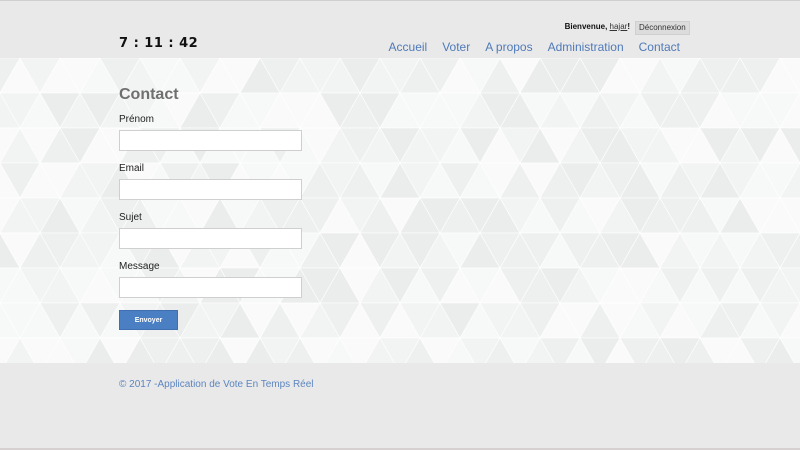 Image resolution: width=800 pixels, height=450 pixels. I want to click on firstname-field, so click(210, 140).